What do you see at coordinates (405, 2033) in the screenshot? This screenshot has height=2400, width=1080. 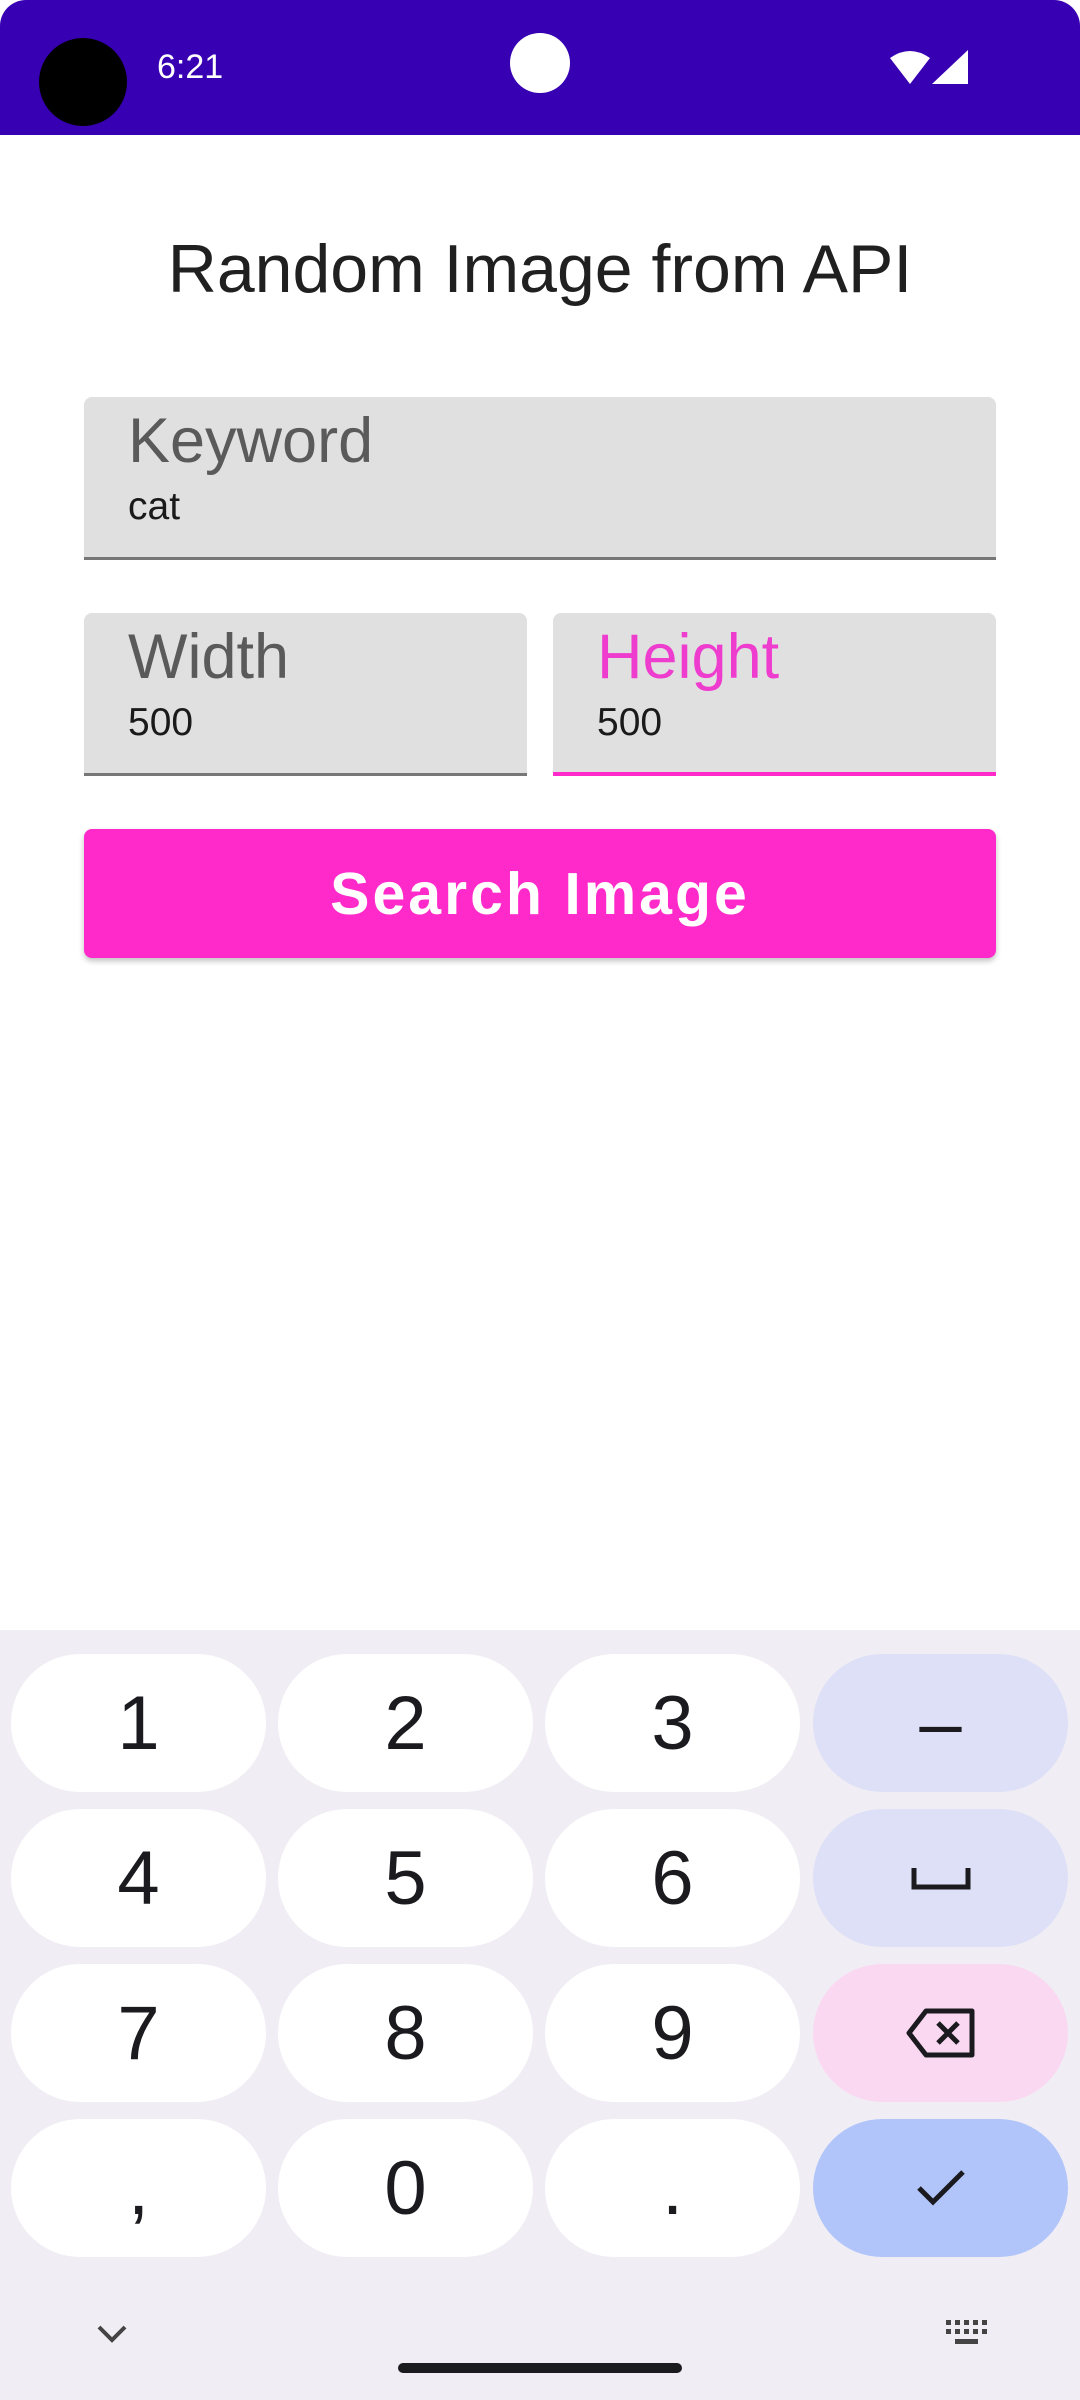 I see `key-8: 8` at bounding box center [405, 2033].